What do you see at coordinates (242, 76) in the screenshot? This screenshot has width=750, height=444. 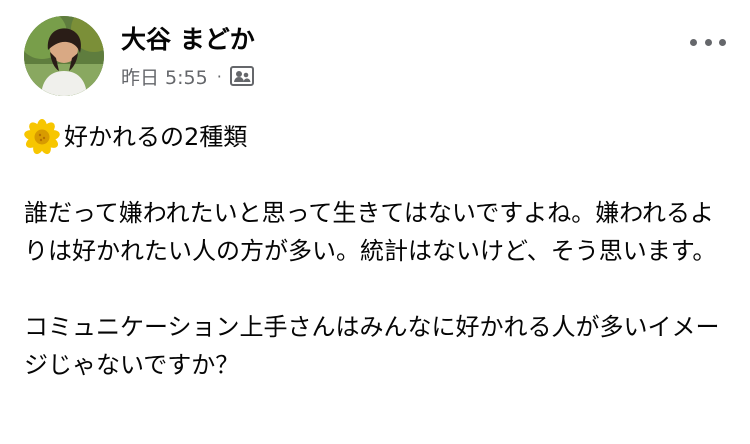 I see `group-icon` at bounding box center [242, 76].